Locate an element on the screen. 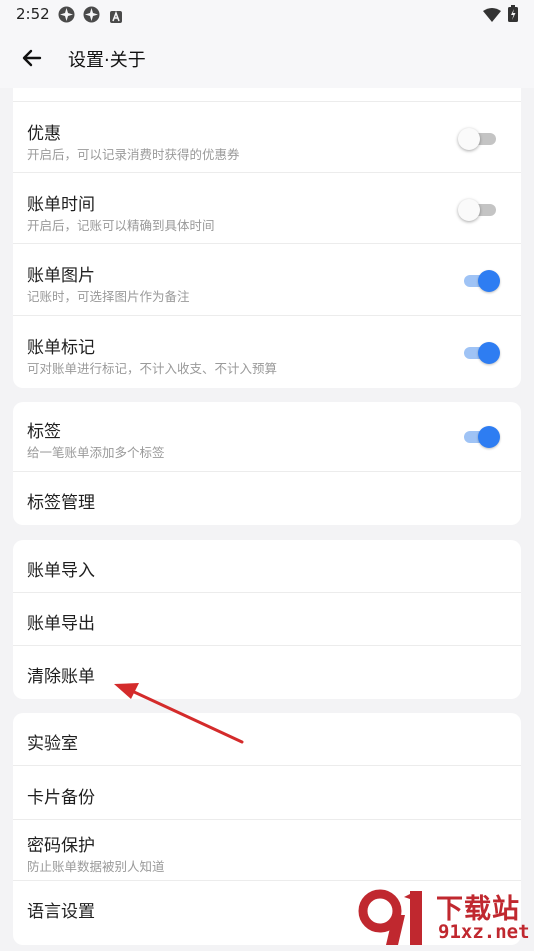 Image resolution: width=534 pixels, height=951 pixels. watermark-domain: 91xz.net is located at coordinates (484, 932).